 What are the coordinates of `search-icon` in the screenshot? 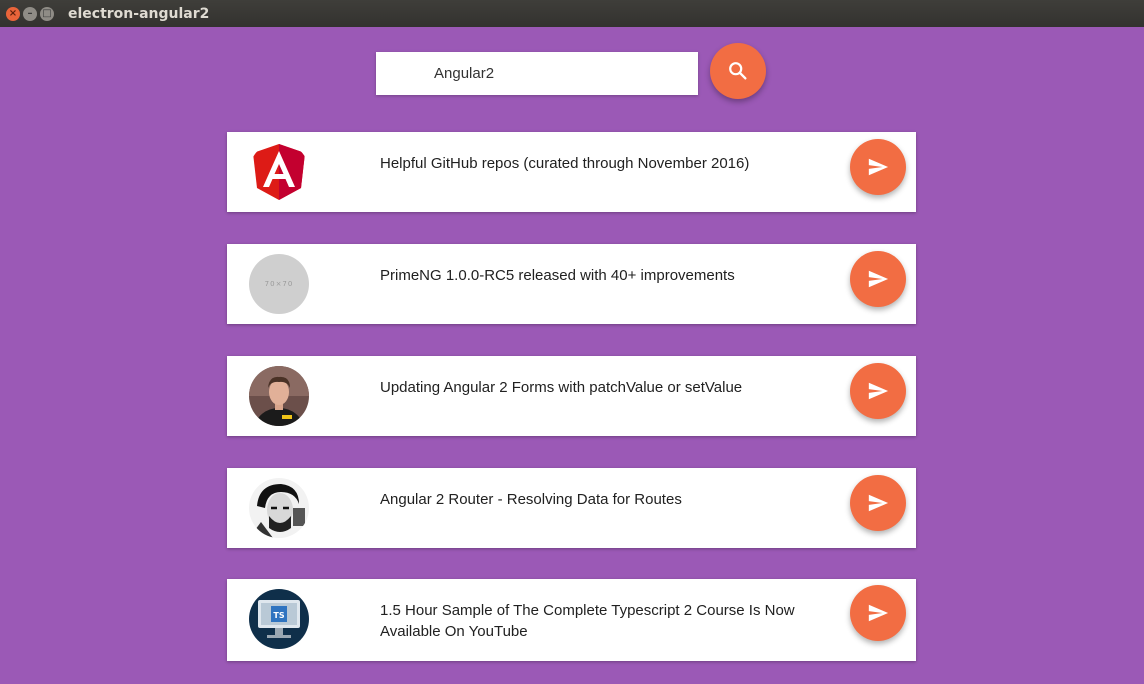 It's located at (738, 71).